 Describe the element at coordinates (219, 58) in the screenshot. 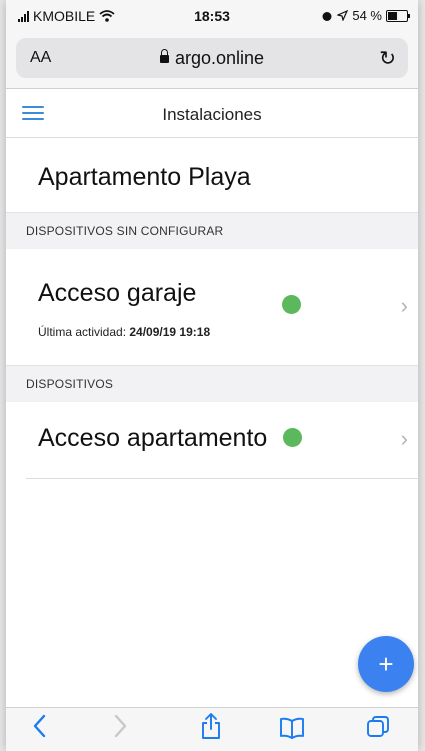

I see `url-text: argo.online` at that location.